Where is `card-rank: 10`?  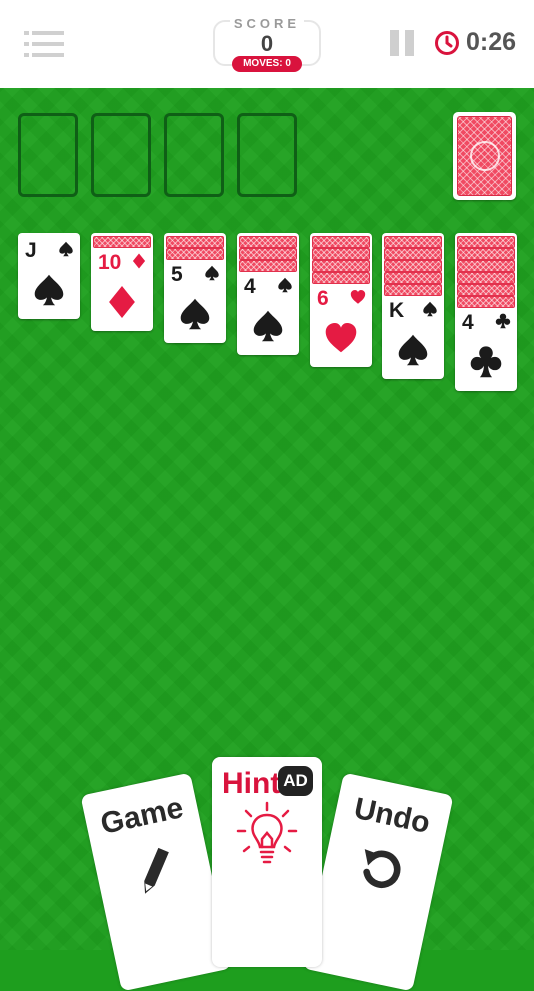 card-rank: 10 is located at coordinates (110, 262).